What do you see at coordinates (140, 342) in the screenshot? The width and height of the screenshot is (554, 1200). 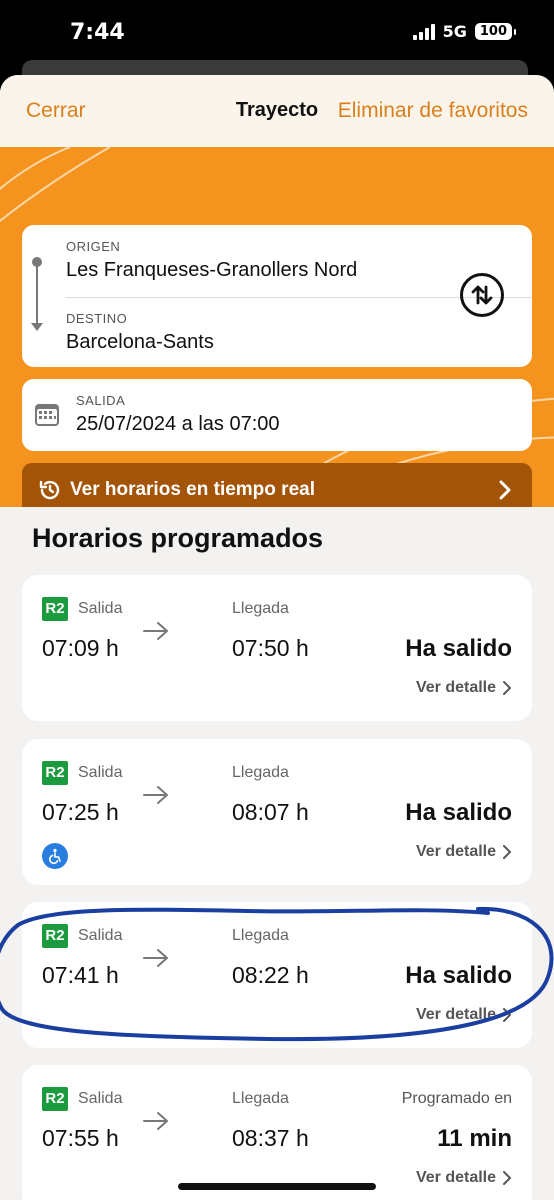 I see `destination-field: Barcelona-Sants` at bounding box center [140, 342].